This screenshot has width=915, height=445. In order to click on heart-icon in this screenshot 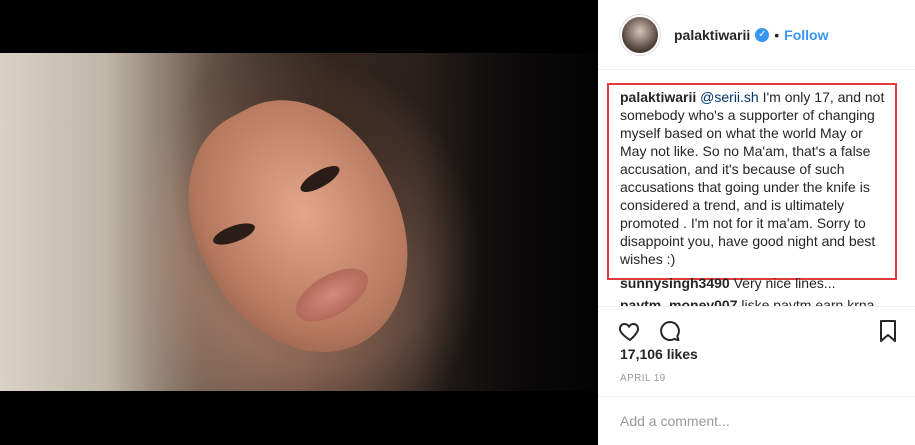, I will do `click(630, 331)`.